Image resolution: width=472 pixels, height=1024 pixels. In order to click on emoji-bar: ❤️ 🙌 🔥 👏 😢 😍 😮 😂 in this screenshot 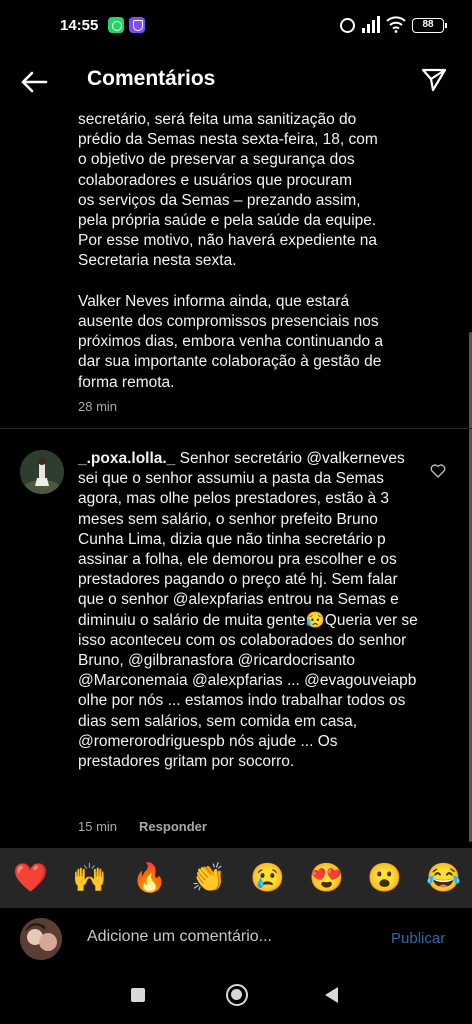, I will do `click(236, 878)`.